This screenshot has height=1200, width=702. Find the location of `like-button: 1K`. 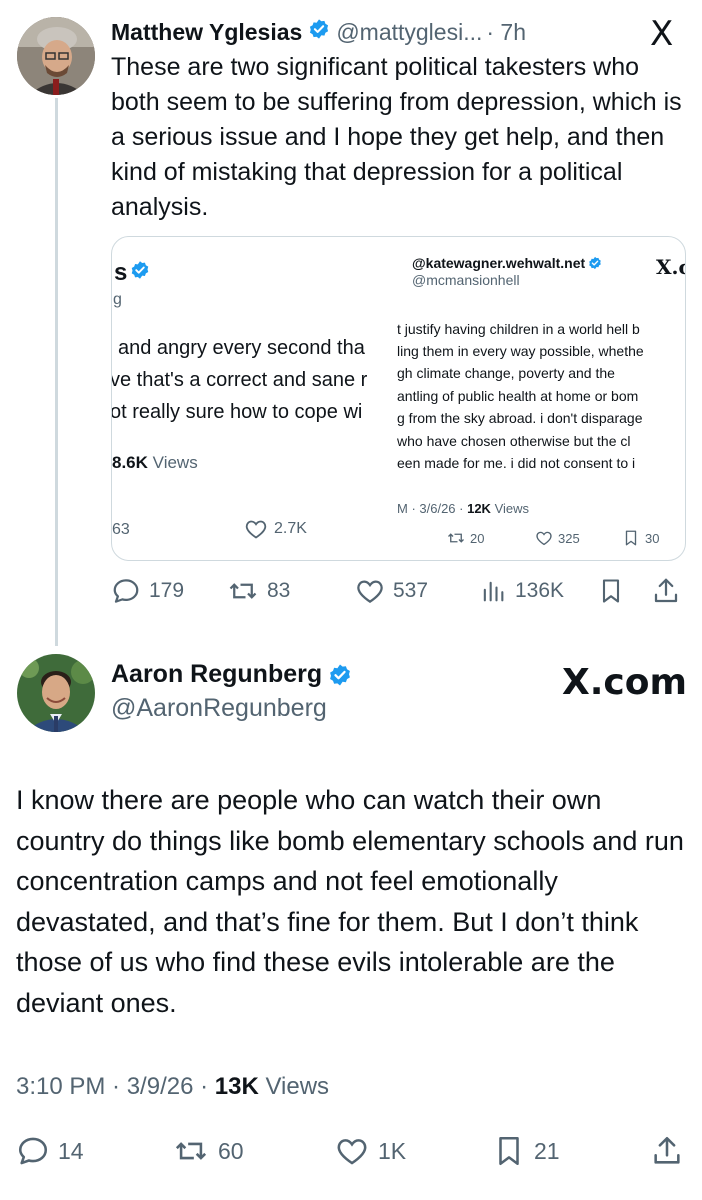

like-button: 1K is located at coordinates (370, 1151).